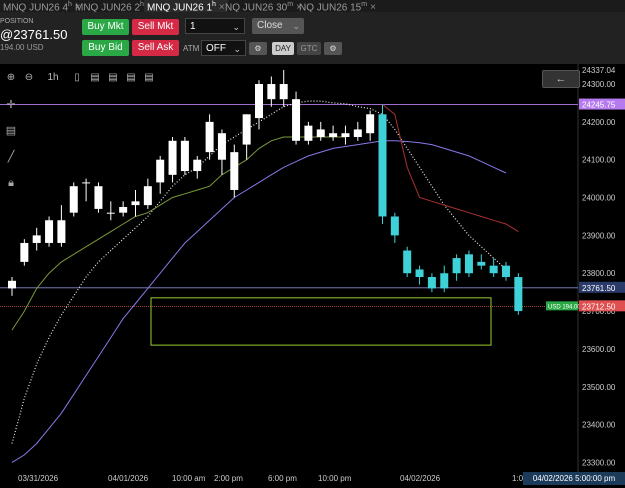 The image size is (625, 488). Describe the element at coordinates (105, 48) in the screenshot. I see `buy-bid-button: Buy Bid` at that location.